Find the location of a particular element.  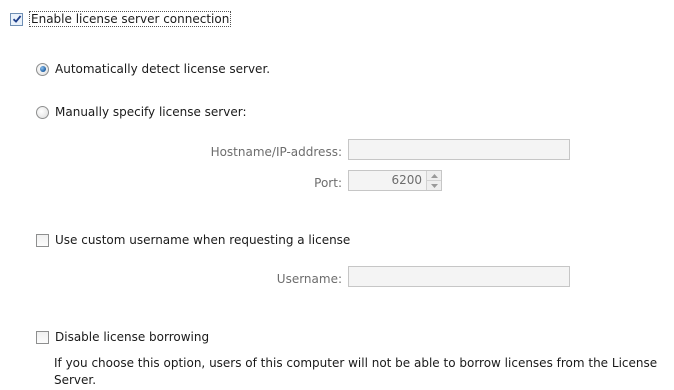

auto-detect-radio: Automatically detect license server. is located at coordinates (153, 69).